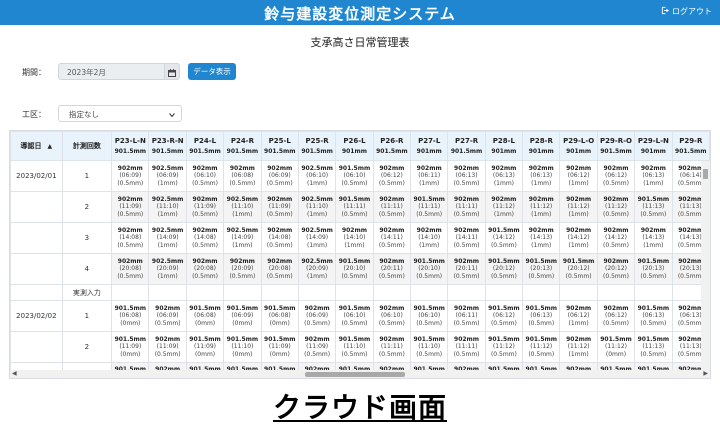 This screenshot has width=720, height=426. I want to click on measurement-cell: 901.5mm (11:12) (0mm), so click(616, 347).